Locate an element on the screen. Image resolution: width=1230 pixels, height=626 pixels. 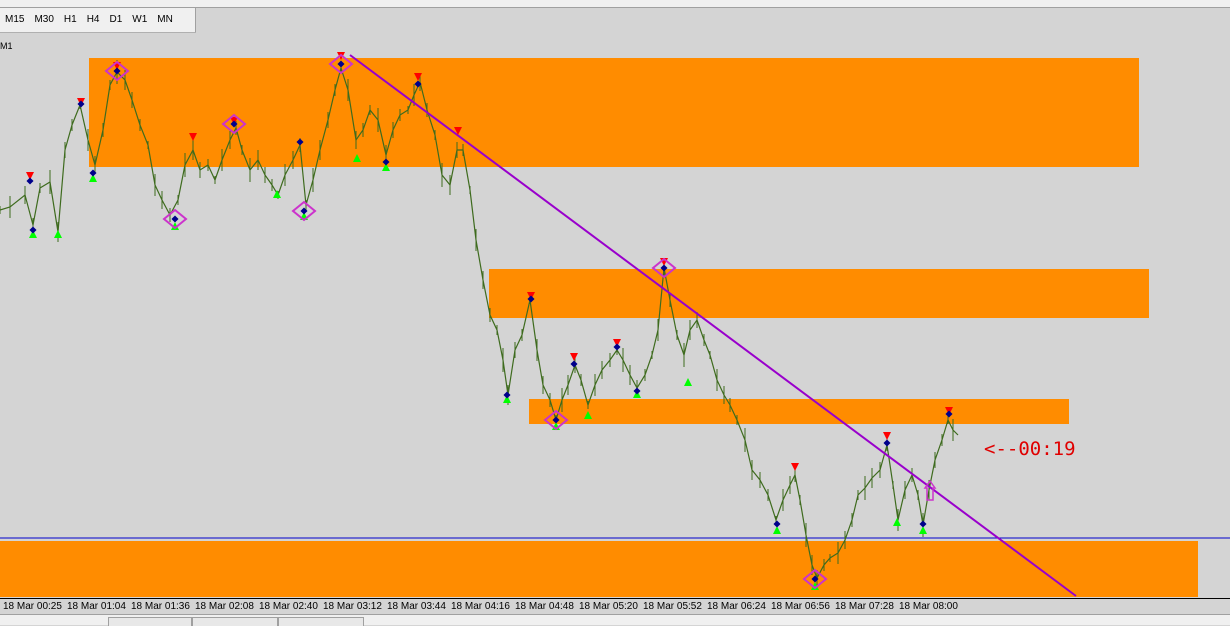
chart-tabs-bar is located at coordinates (615, 620).